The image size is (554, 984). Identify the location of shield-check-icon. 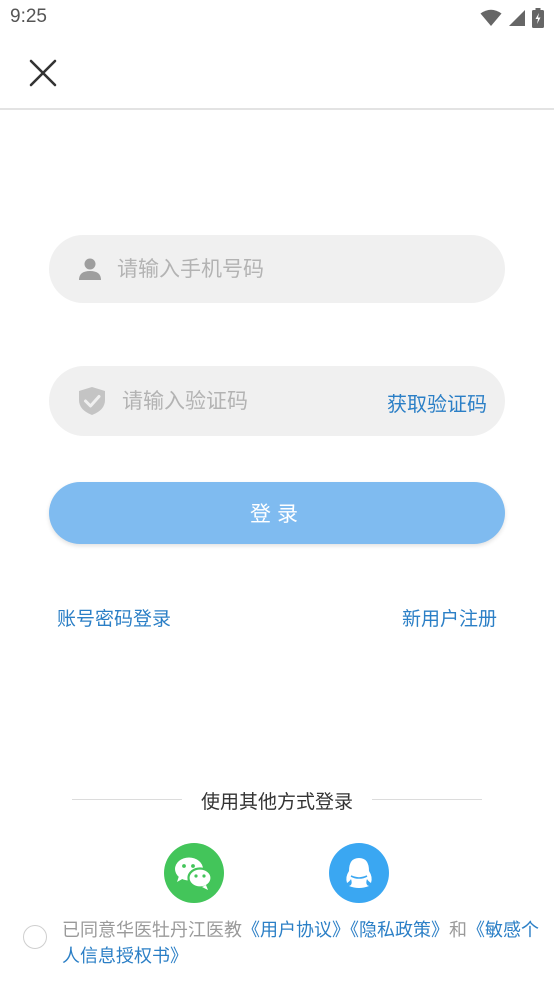
(92, 401).